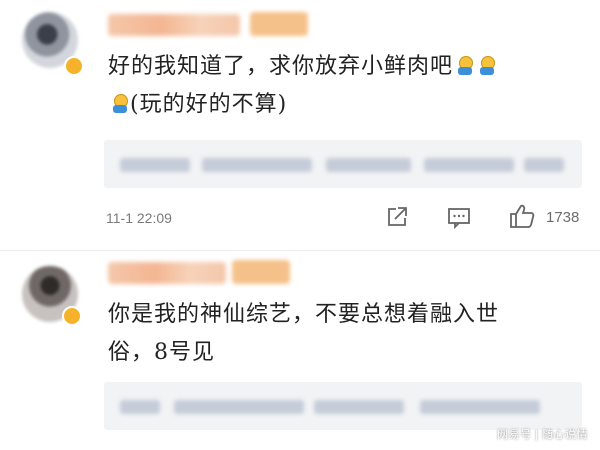  I want to click on comment-text-line-1: 好的我知道了，求你放弃小鲜肉吧, so click(281, 66).